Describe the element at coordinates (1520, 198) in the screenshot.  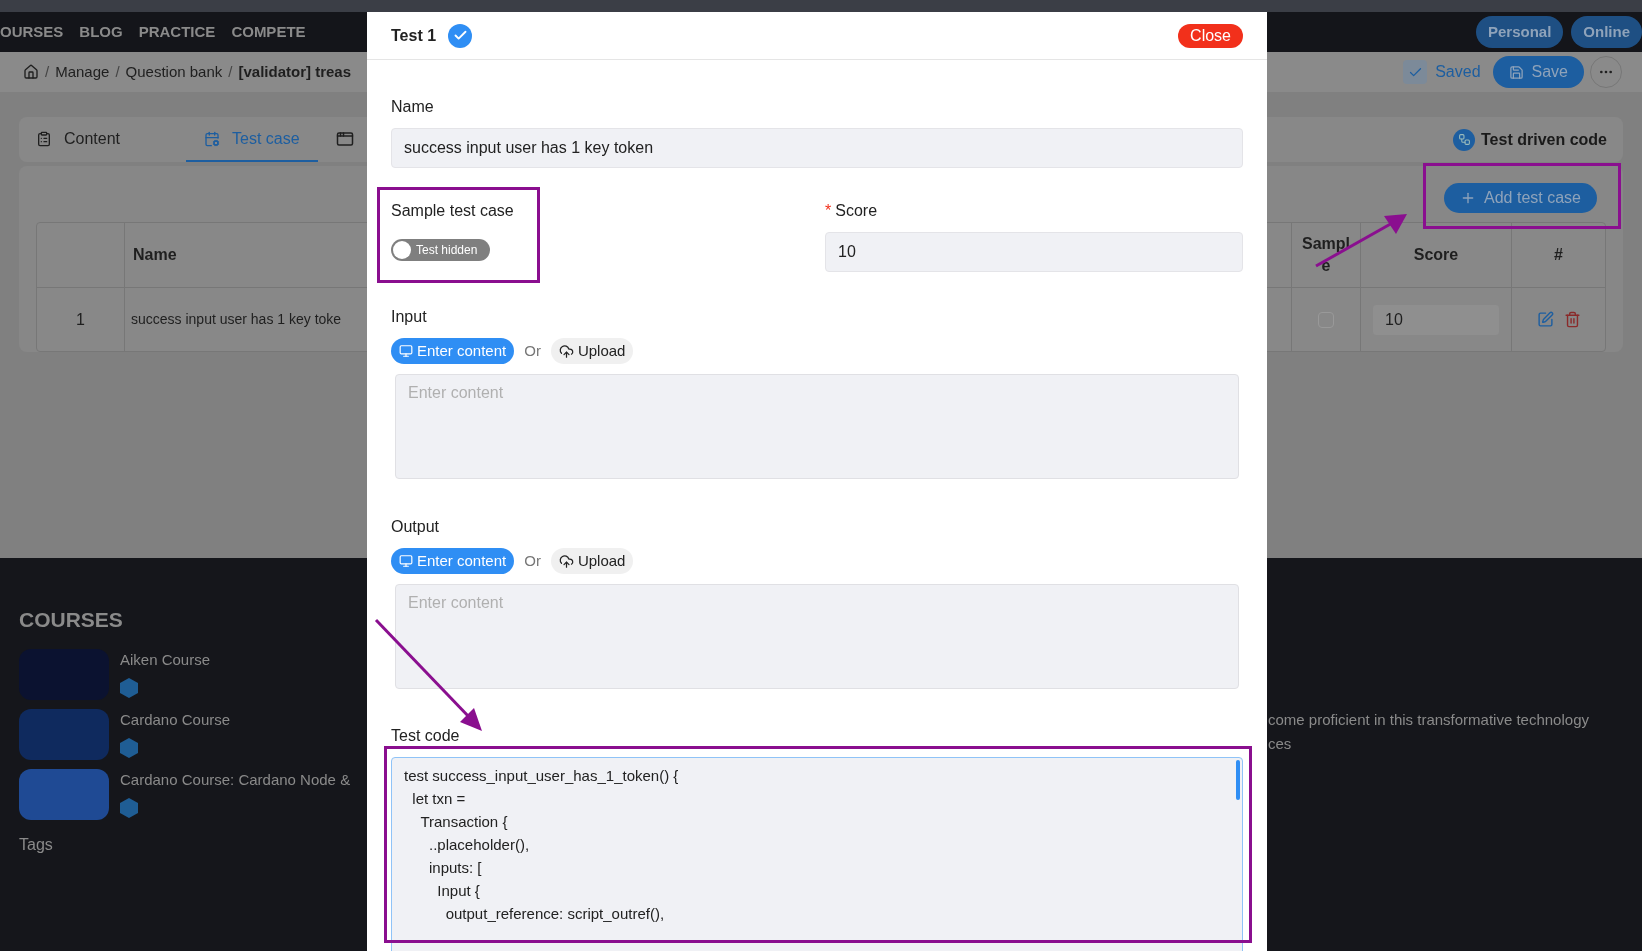
I see `add-test-case-button: Add test case` at that location.